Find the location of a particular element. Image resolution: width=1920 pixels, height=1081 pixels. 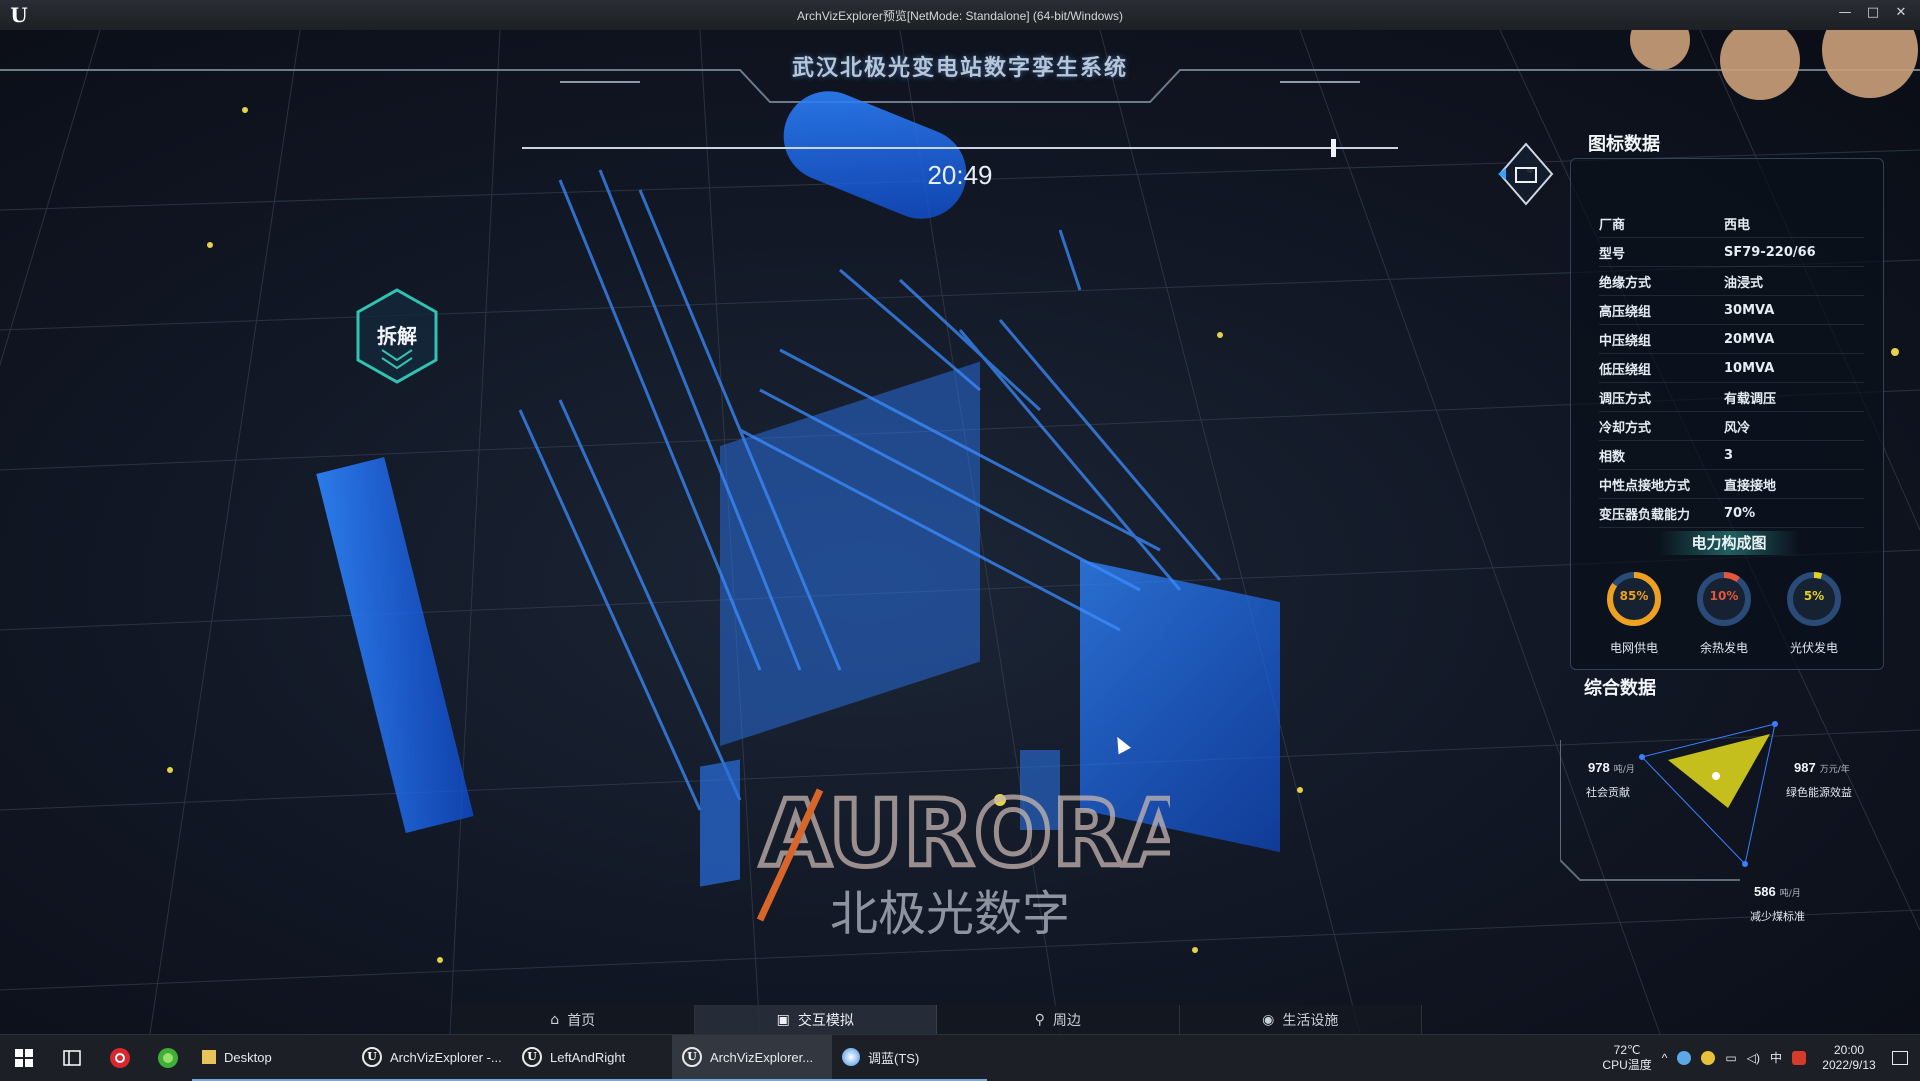

system-title: 武汉北极光变电站数字孪生系统 is located at coordinates (959, 68).